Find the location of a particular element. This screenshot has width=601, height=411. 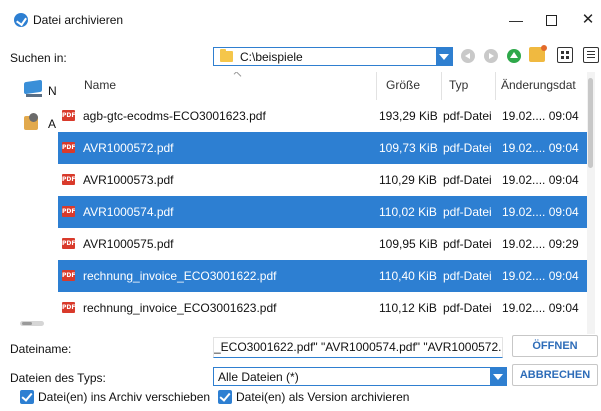

file-name: AVR1000572.pdf is located at coordinates (128, 148).